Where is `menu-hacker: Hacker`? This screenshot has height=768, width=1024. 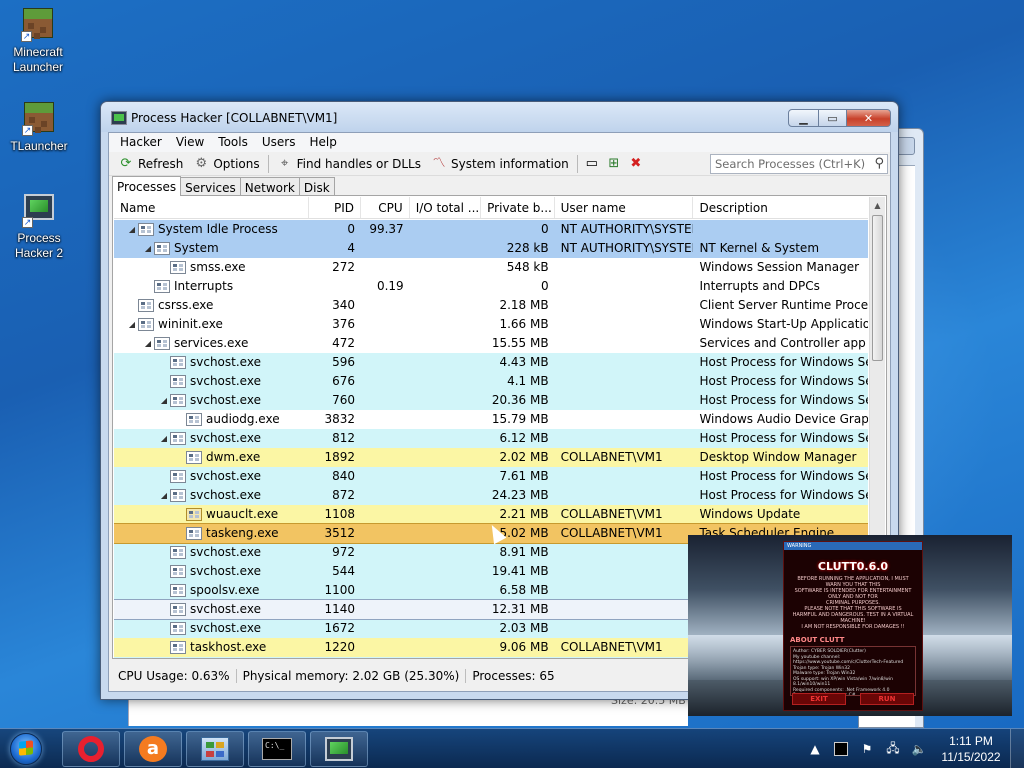
menu-hacker: Hacker is located at coordinates (141, 142).